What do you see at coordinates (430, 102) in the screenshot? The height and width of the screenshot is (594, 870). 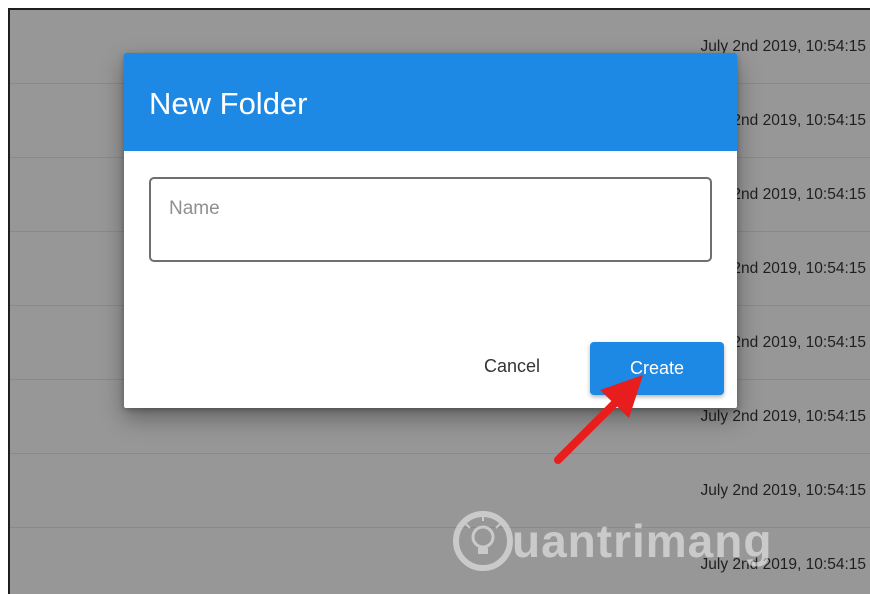 I see `dialog-header: New Folder` at bounding box center [430, 102].